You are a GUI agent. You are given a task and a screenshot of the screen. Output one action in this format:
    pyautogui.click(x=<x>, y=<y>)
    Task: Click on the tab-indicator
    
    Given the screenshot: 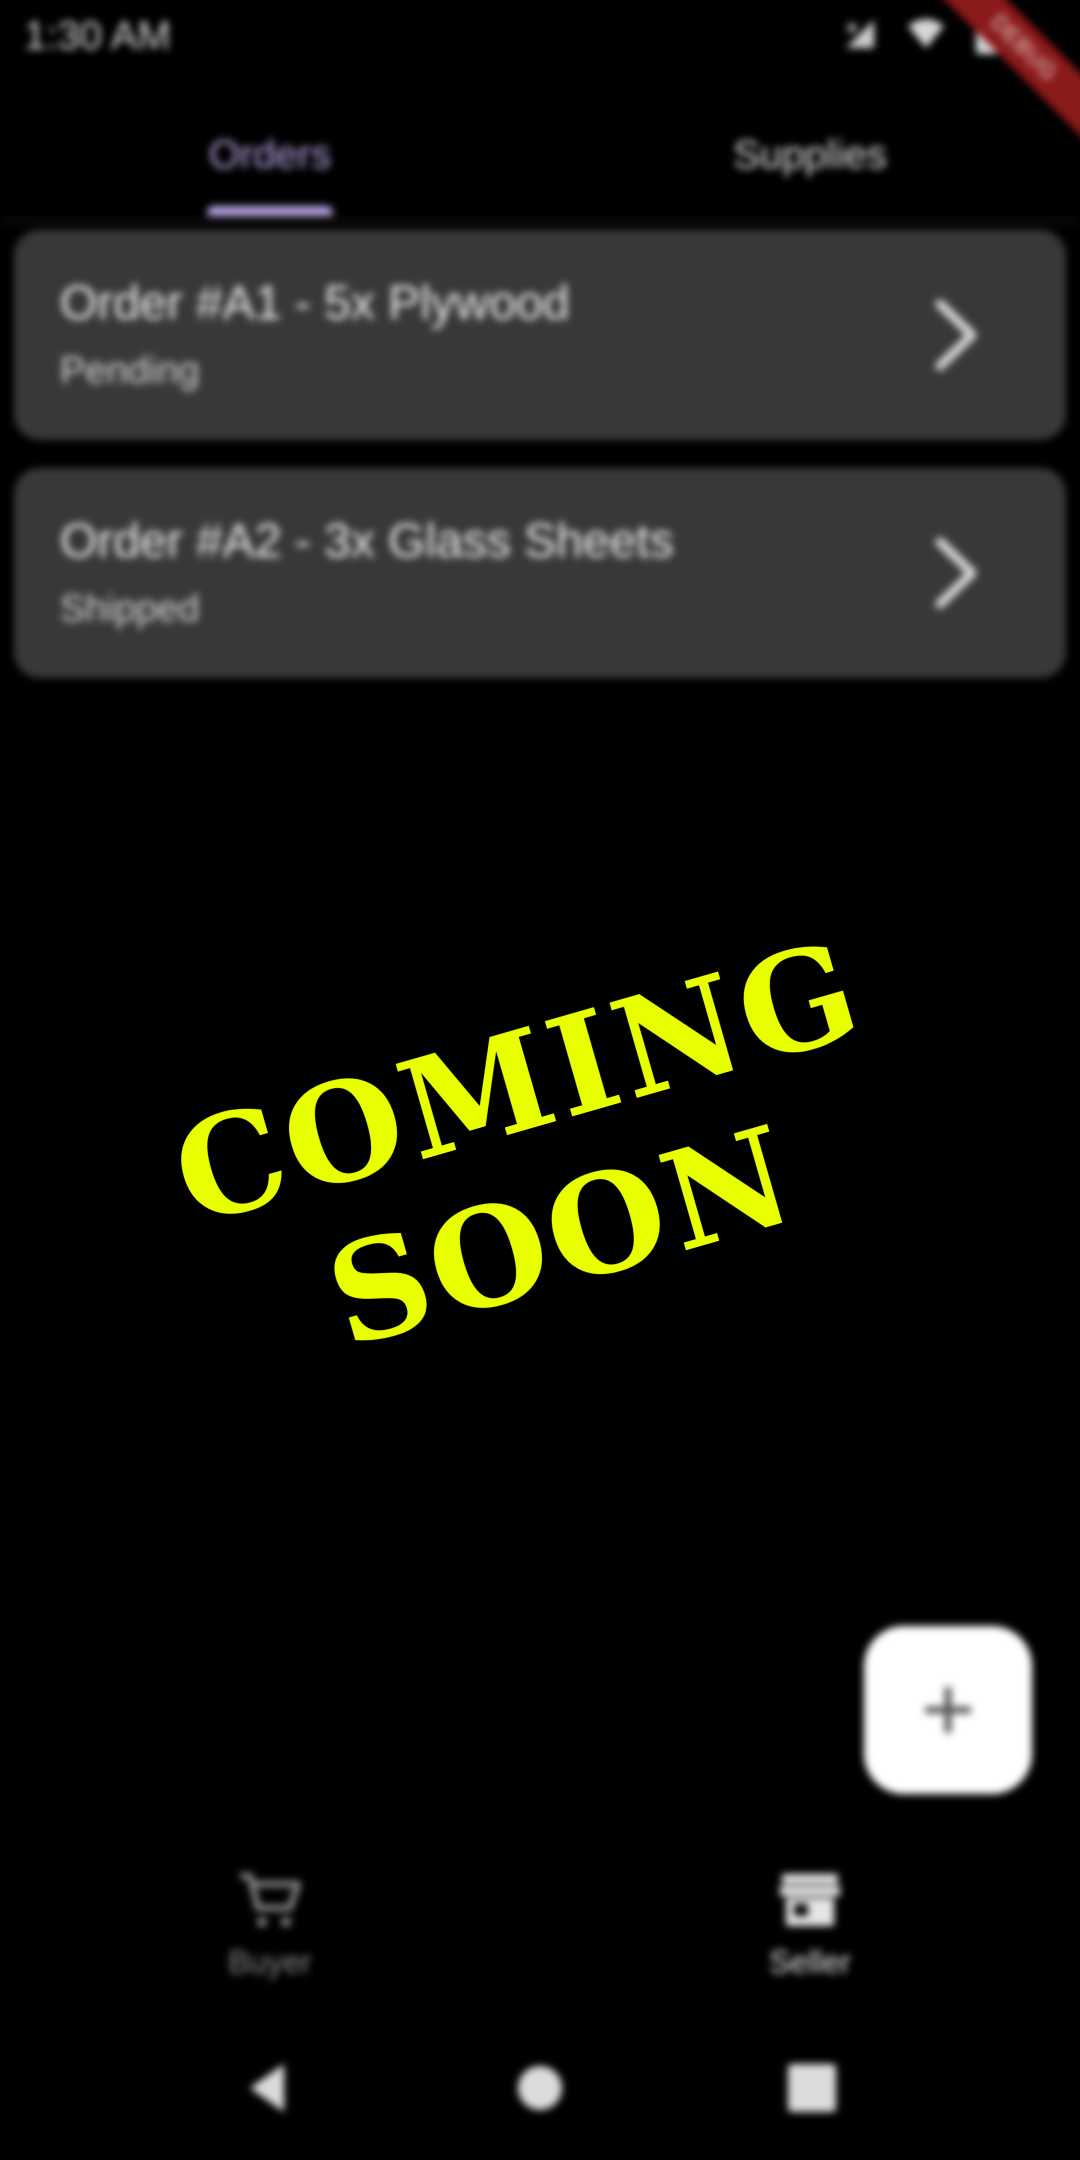 What is the action you would take?
    pyautogui.click(x=270, y=211)
    